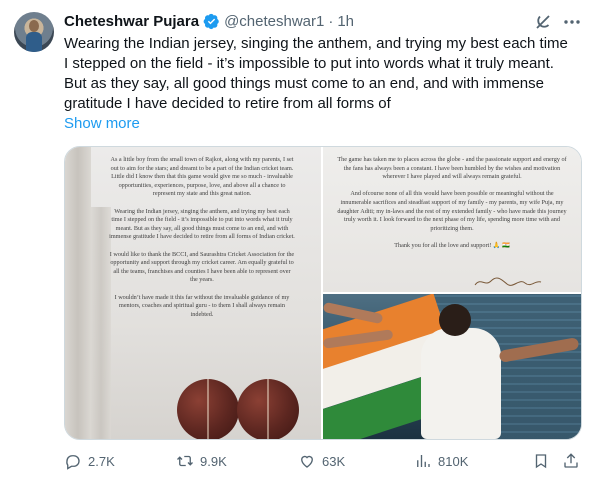 The width and height of the screenshot is (593, 480). I want to click on repost-button: 9.9K, so click(201, 461).